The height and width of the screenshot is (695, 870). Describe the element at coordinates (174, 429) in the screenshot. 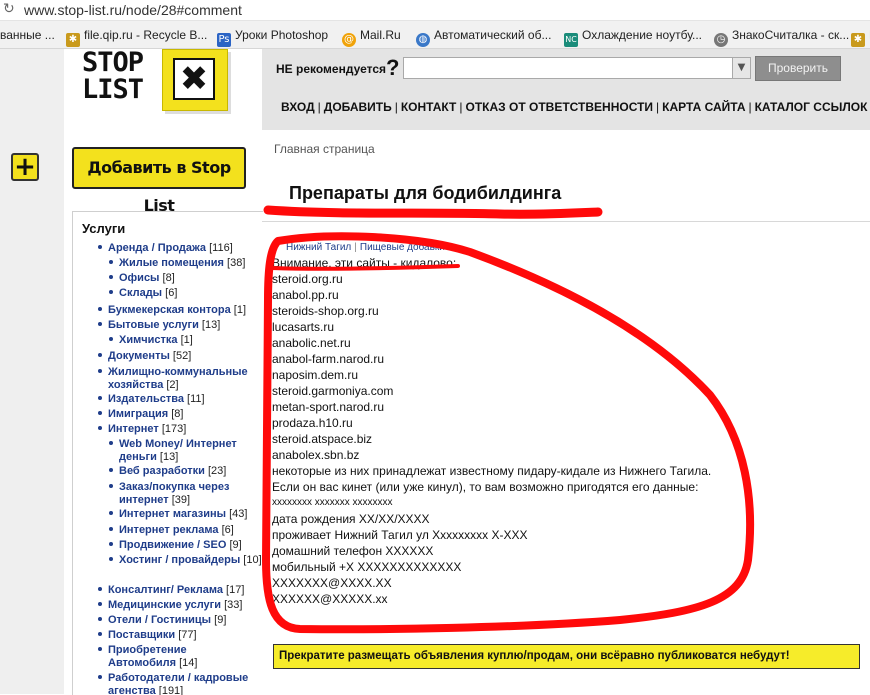

I see `service-count: [173]` at that location.